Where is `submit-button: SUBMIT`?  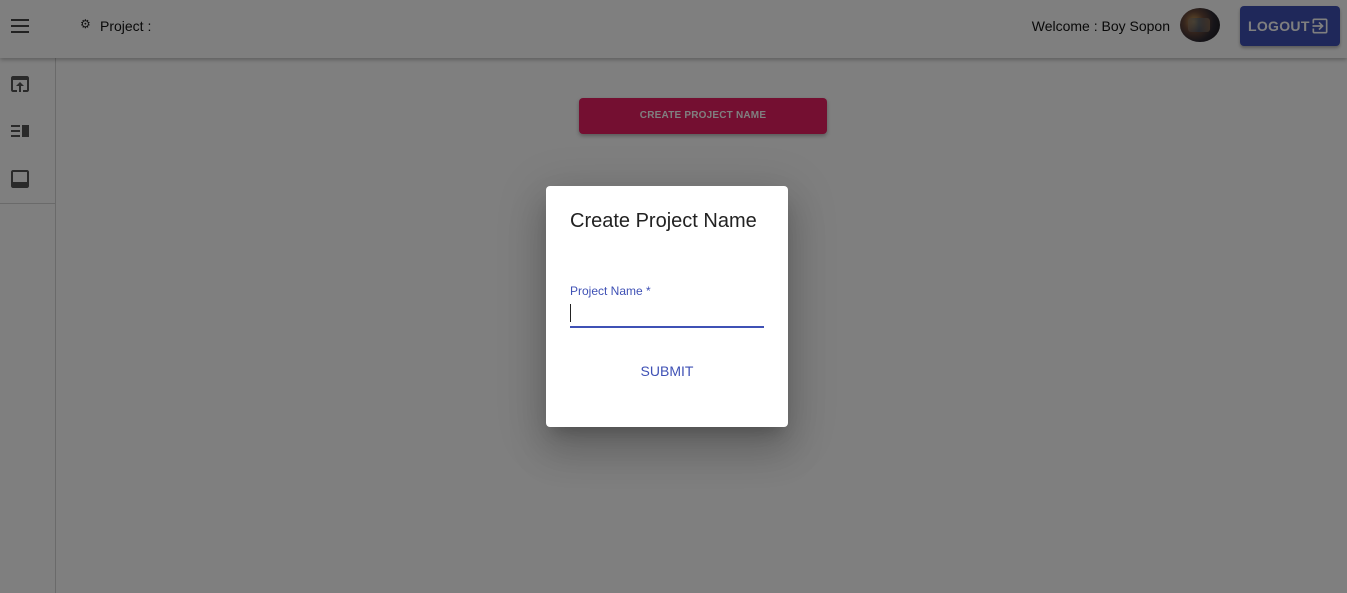 submit-button: SUBMIT is located at coordinates (667, 371).